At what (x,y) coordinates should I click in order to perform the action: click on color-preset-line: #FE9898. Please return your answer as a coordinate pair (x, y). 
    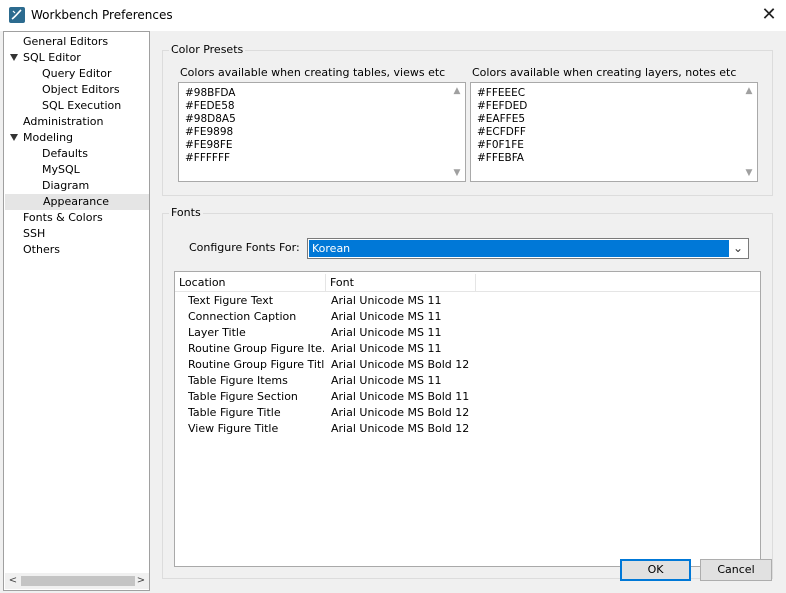
    Looking at the image, I should click on (209, 132).